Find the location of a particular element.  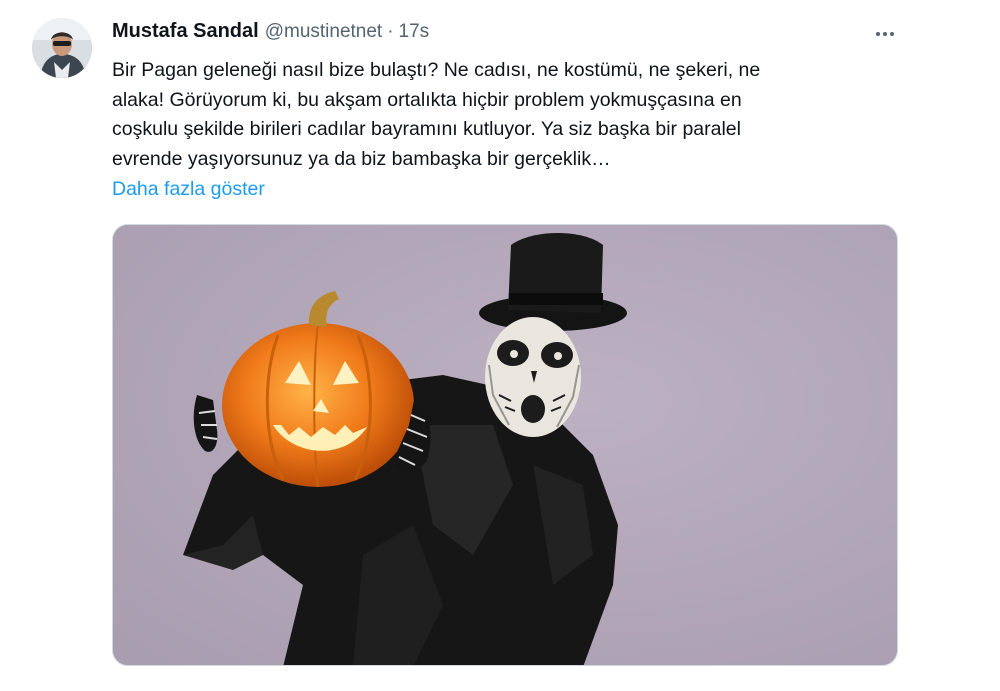

tweet-timestamp: 17s is located at coordinates (414, 32).